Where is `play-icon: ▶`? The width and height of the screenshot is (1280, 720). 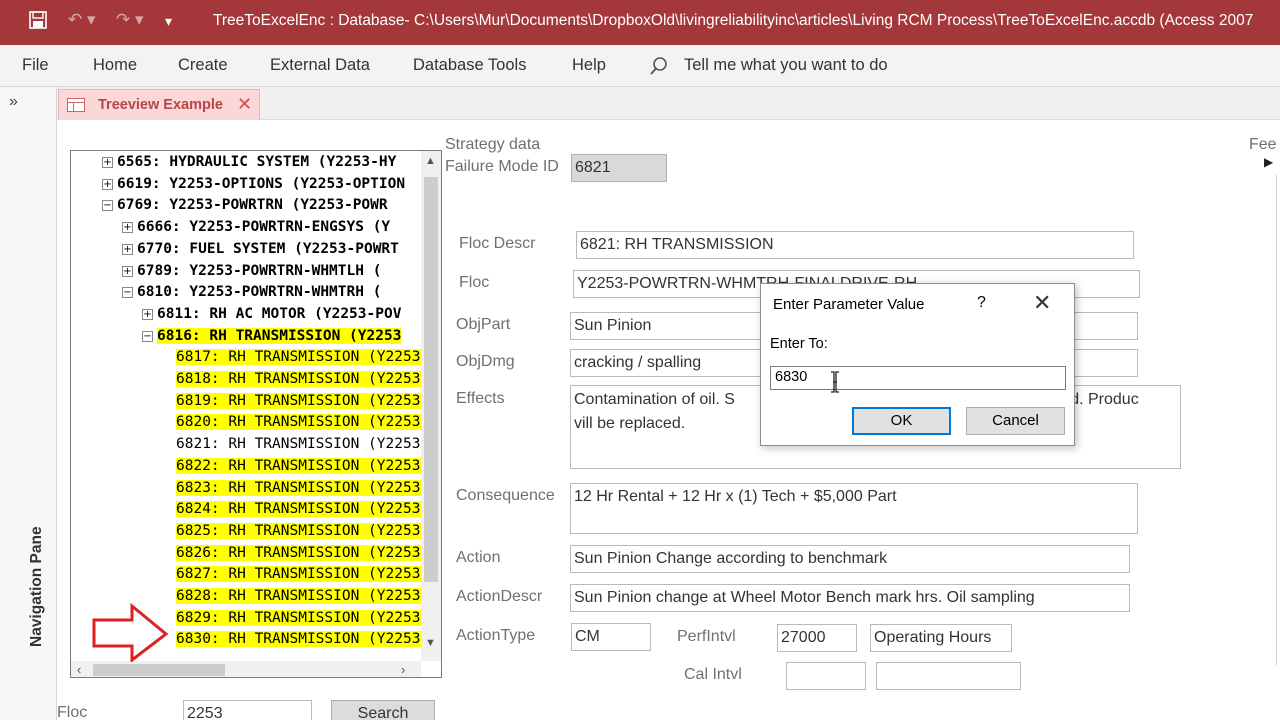 play-icon: ▶ is located at coordinates (1268, 162).